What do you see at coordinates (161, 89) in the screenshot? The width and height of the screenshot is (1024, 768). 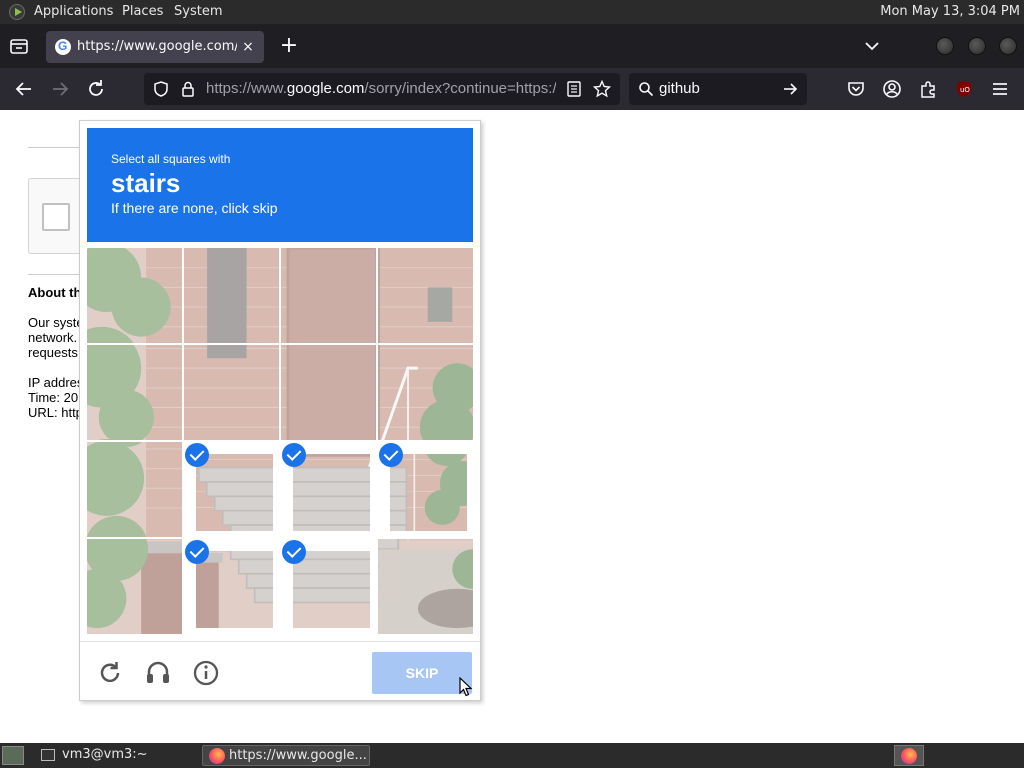 I see `tracking-shield-icon` at bounding box center [161, 89].